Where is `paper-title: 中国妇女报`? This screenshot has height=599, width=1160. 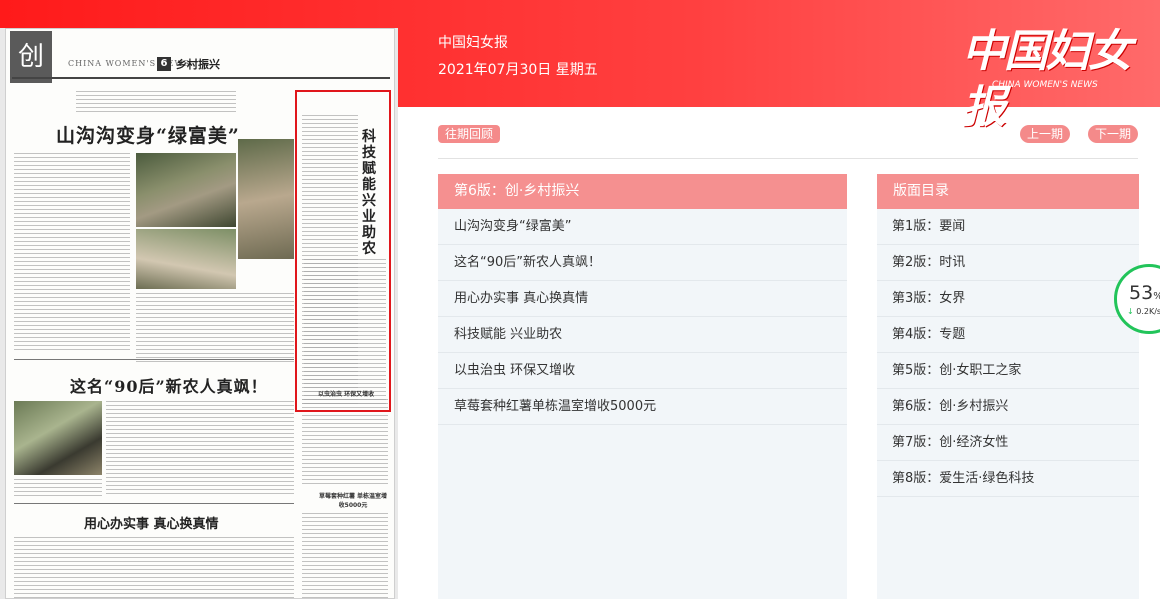 paper-title: 中国妇女报 is located at coordinates (473, 43).